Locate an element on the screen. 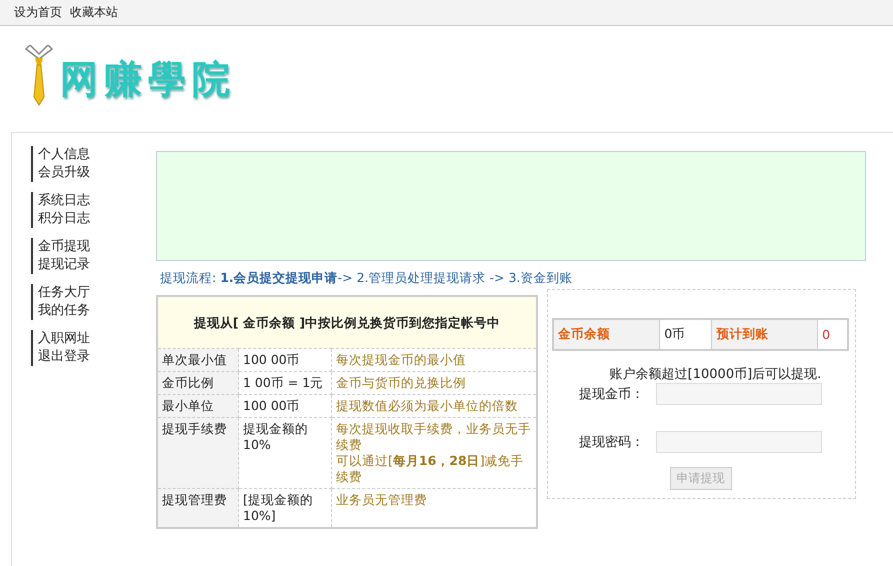 The image size is (893, 566). table-cell: 单次最小值 is located at coordinates (197, 360).